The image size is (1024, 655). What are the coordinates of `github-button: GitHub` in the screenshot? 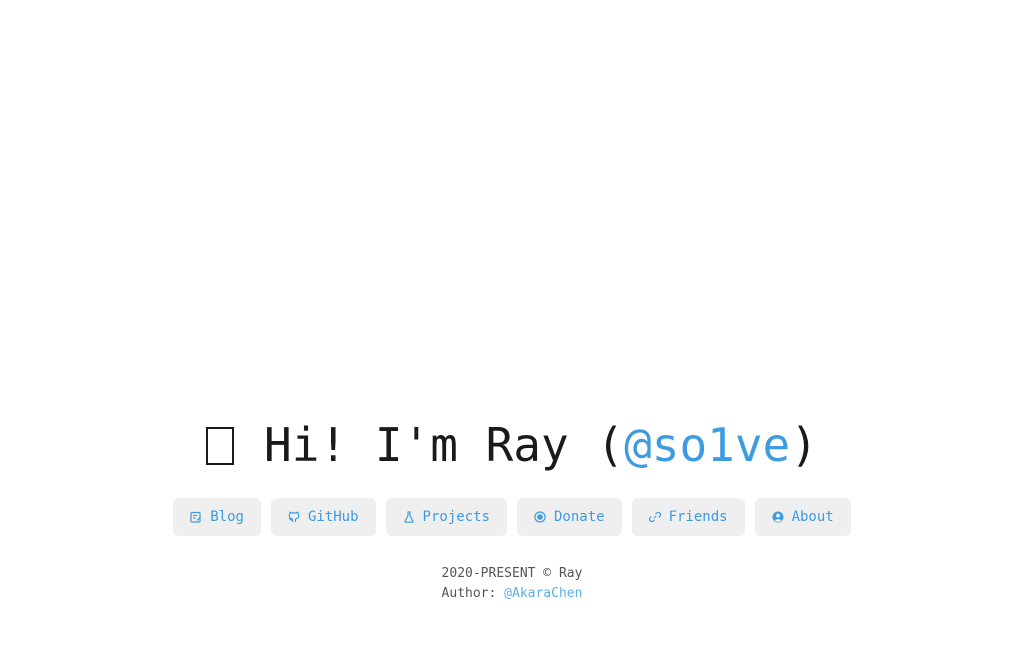 It's located at (323, 517).